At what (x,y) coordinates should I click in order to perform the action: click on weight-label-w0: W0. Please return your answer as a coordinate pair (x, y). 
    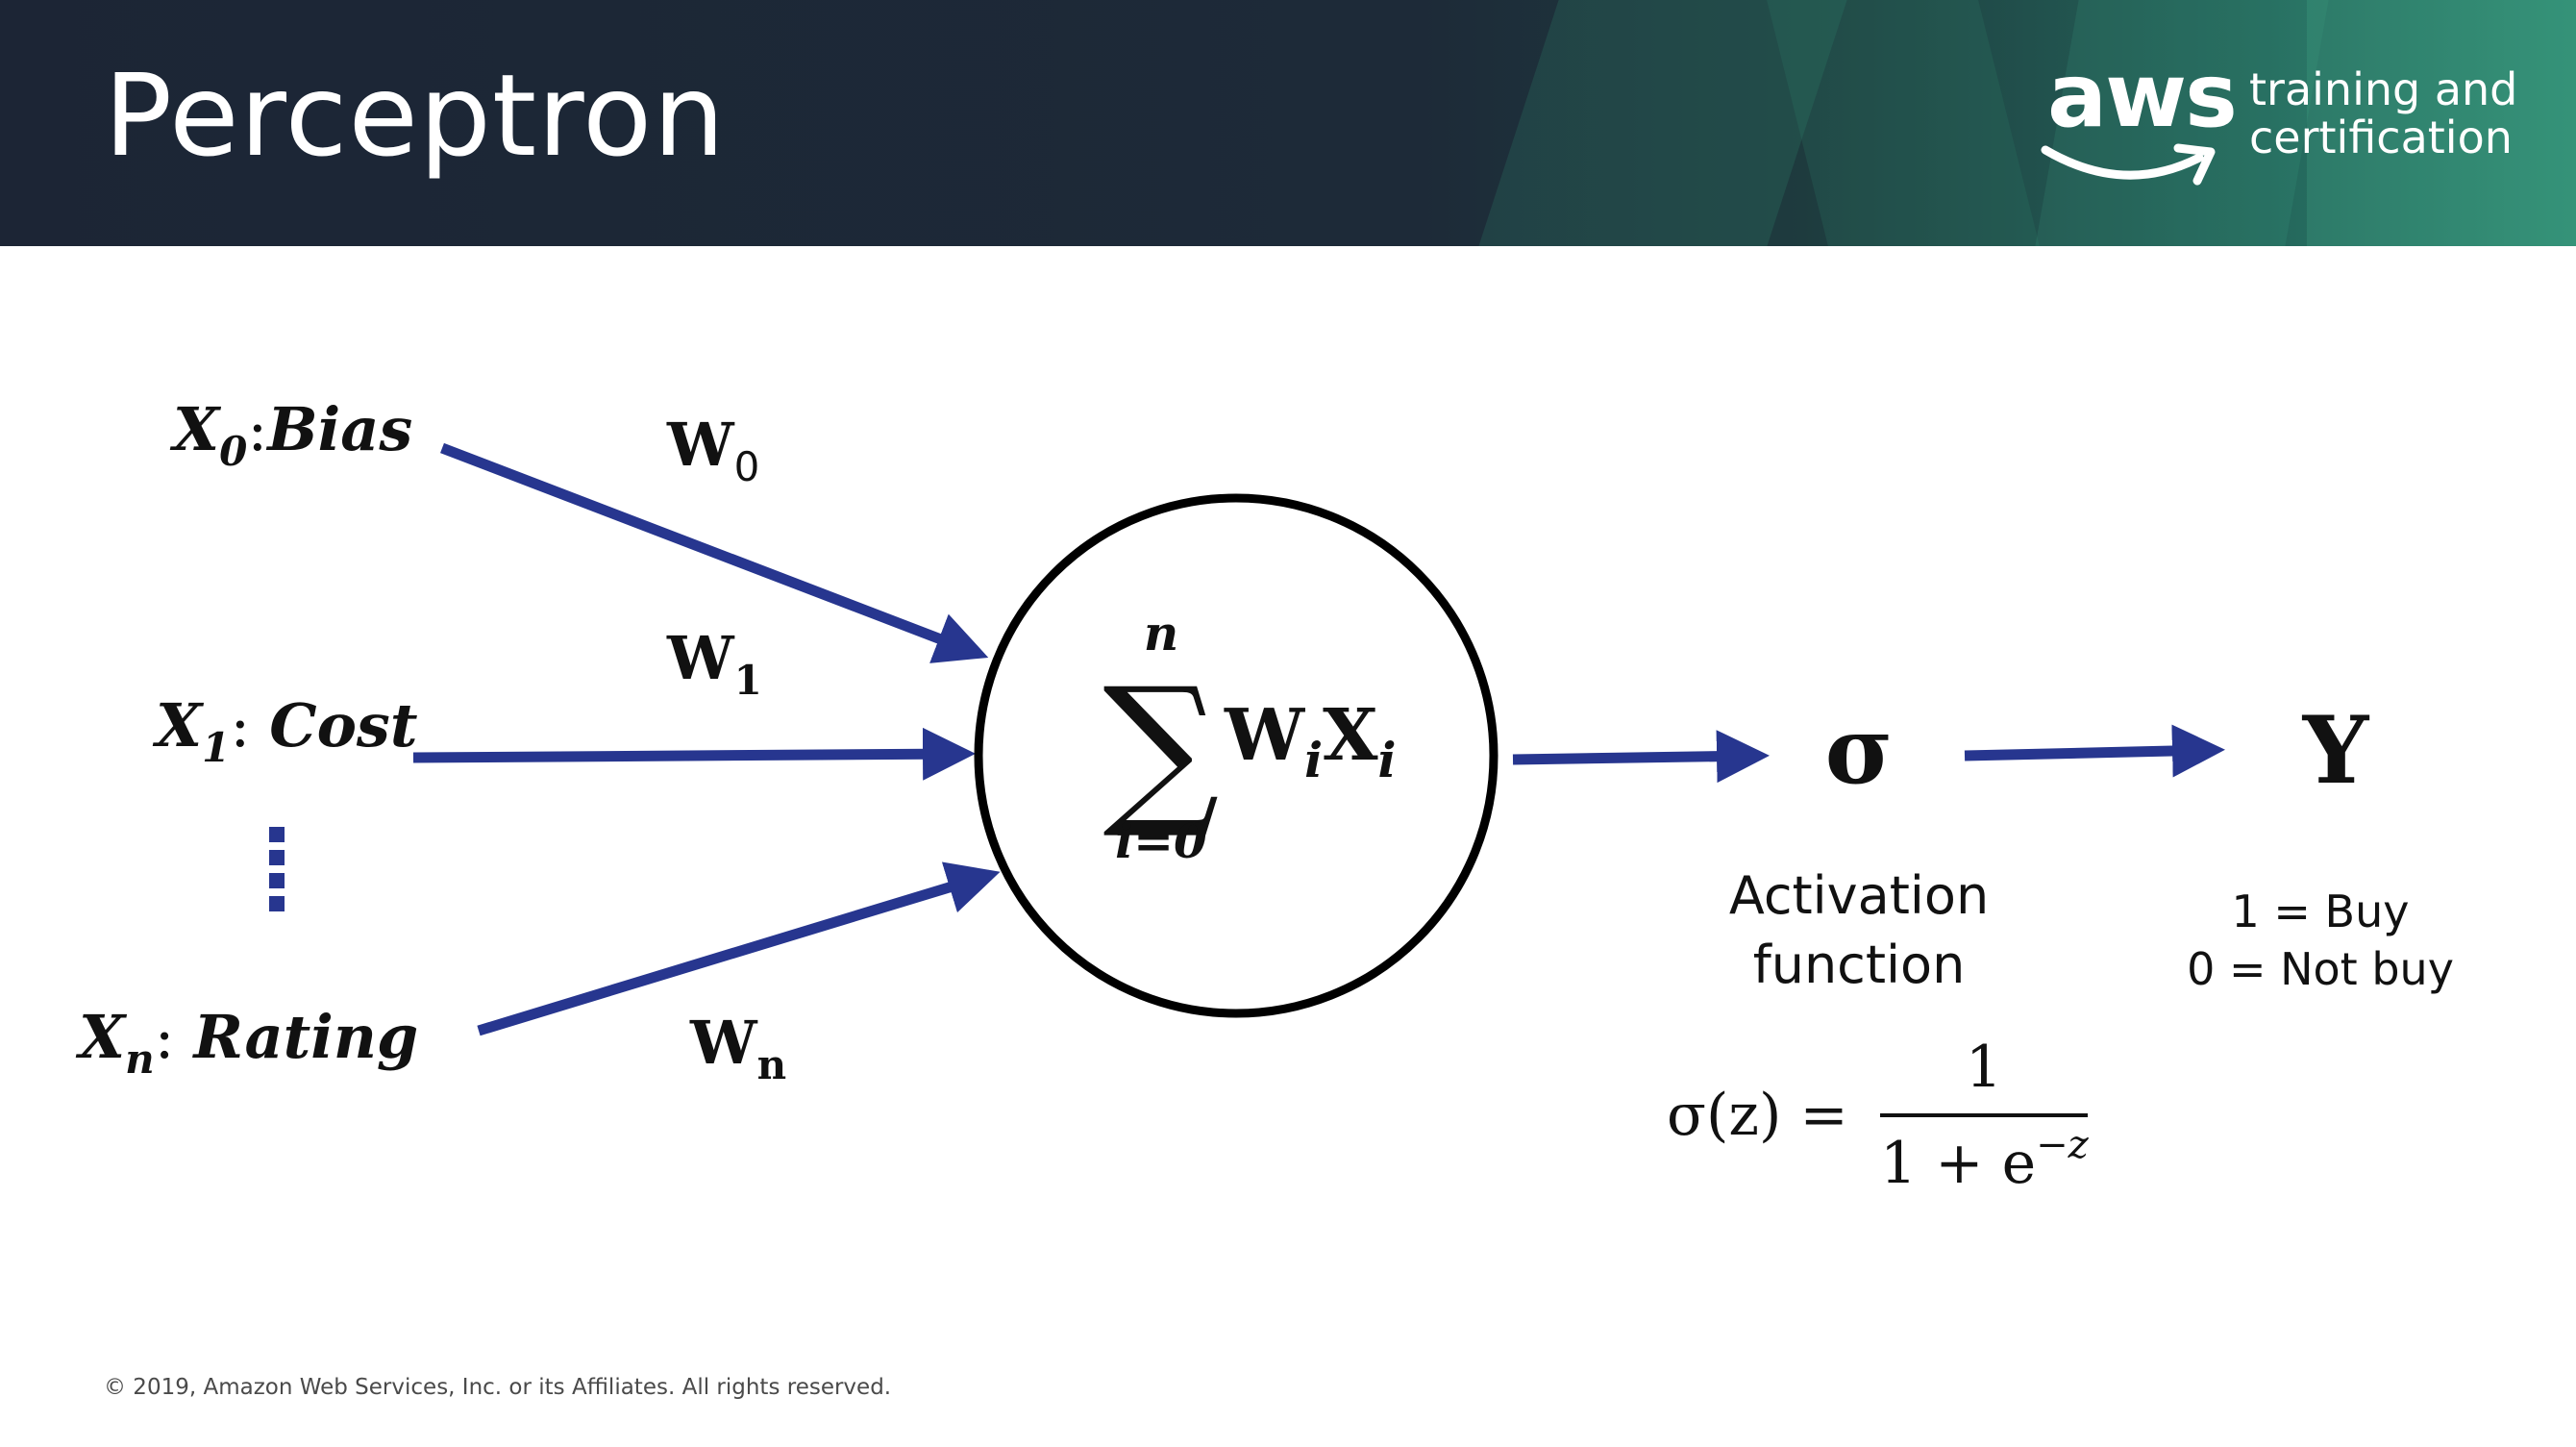
    Looking at the image, I should click on (712, 450).